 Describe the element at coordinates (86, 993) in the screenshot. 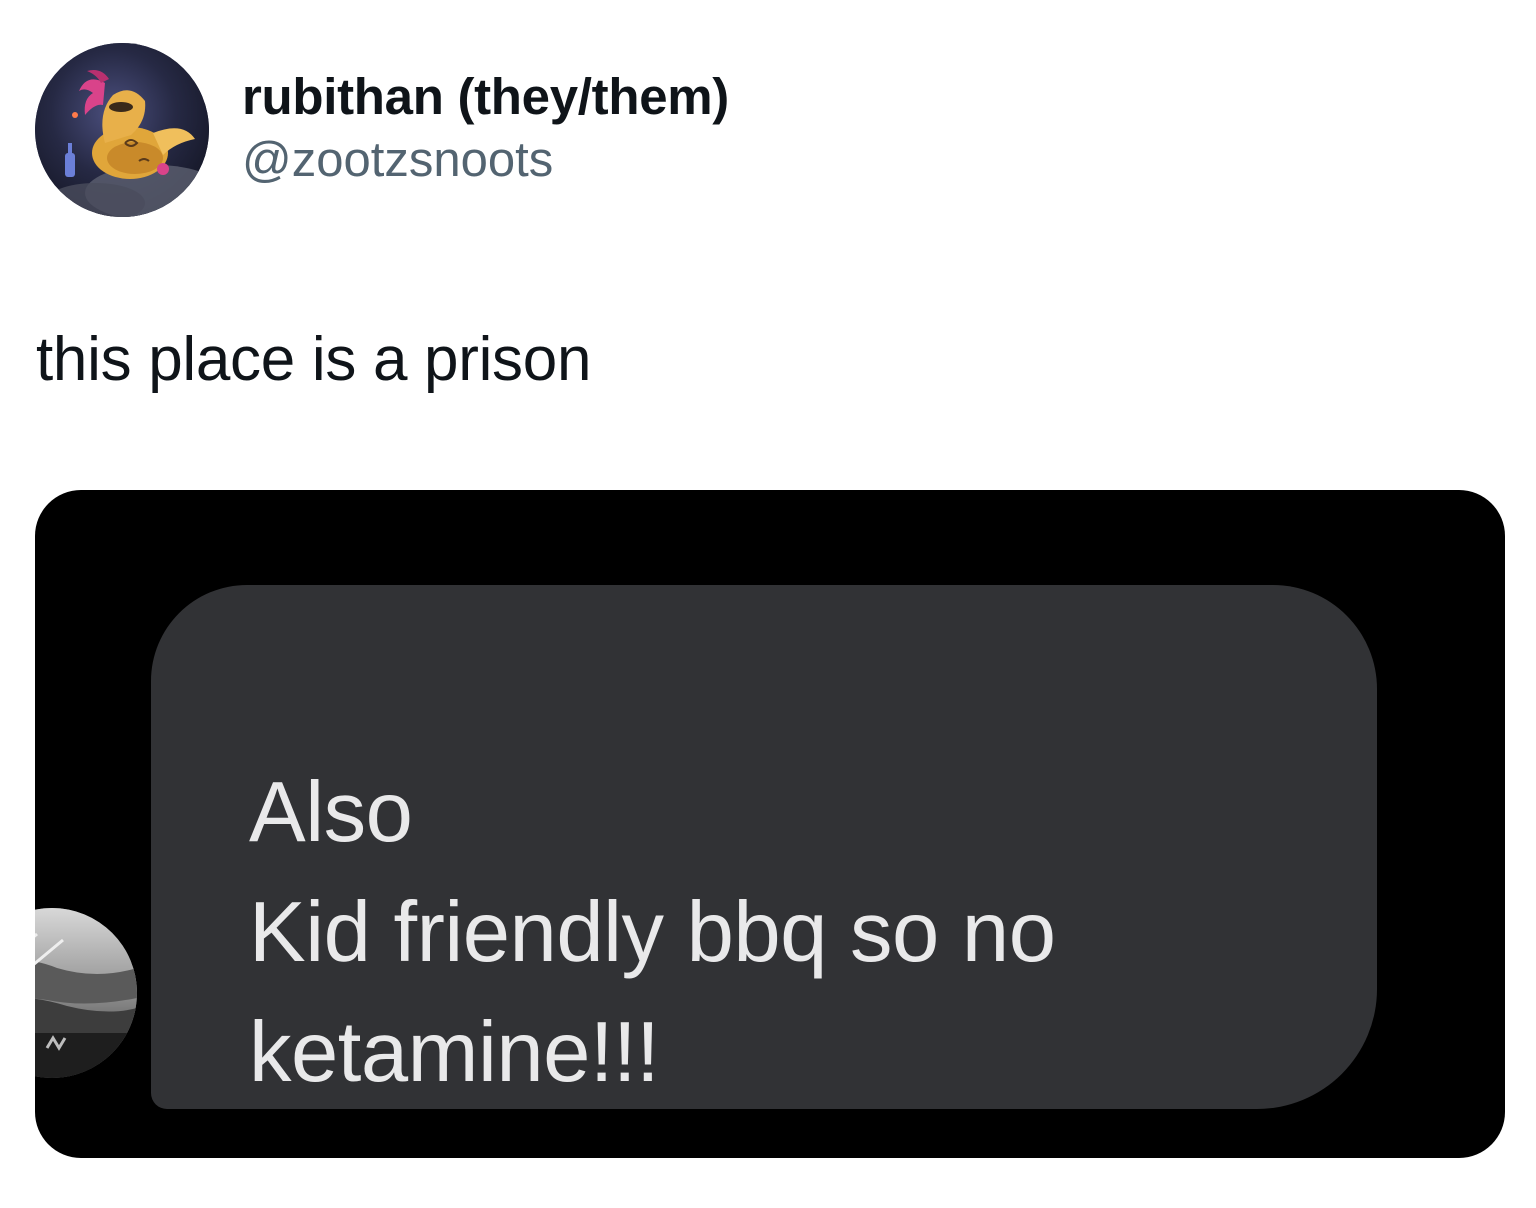

I see `sender-avatar` at that location.